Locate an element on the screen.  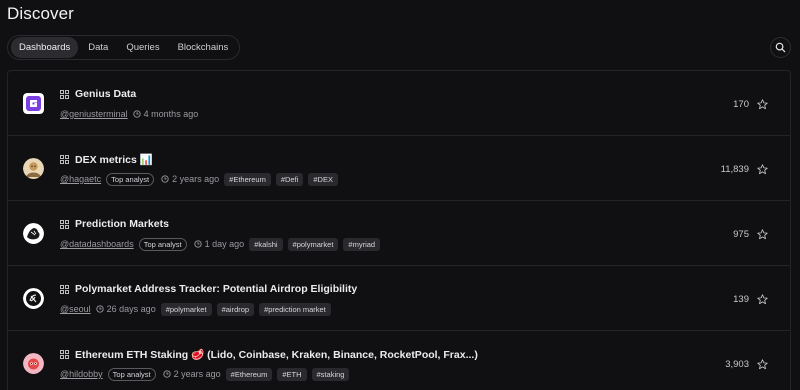
updated-time: 1 day ago is located at coordinates (219, 244).